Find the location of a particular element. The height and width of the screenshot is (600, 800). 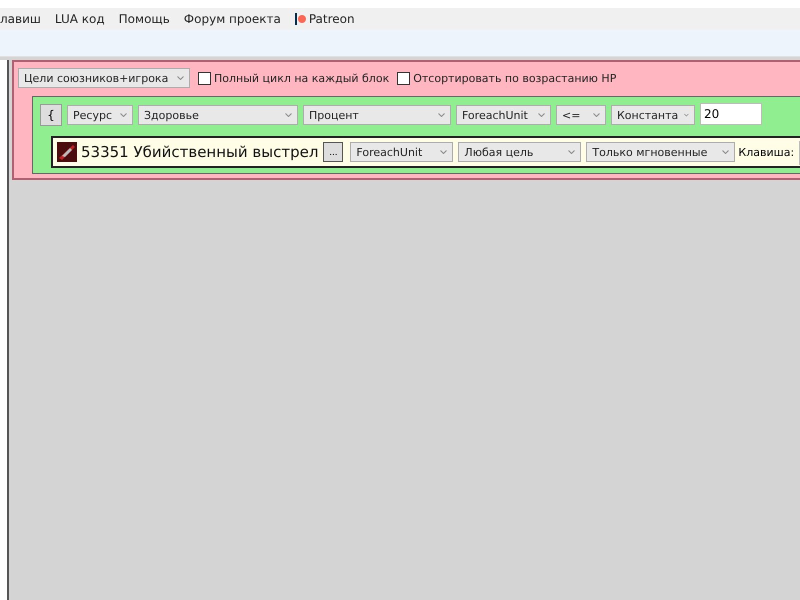

menu-item: LUA код is located at coordinates (80, 19).